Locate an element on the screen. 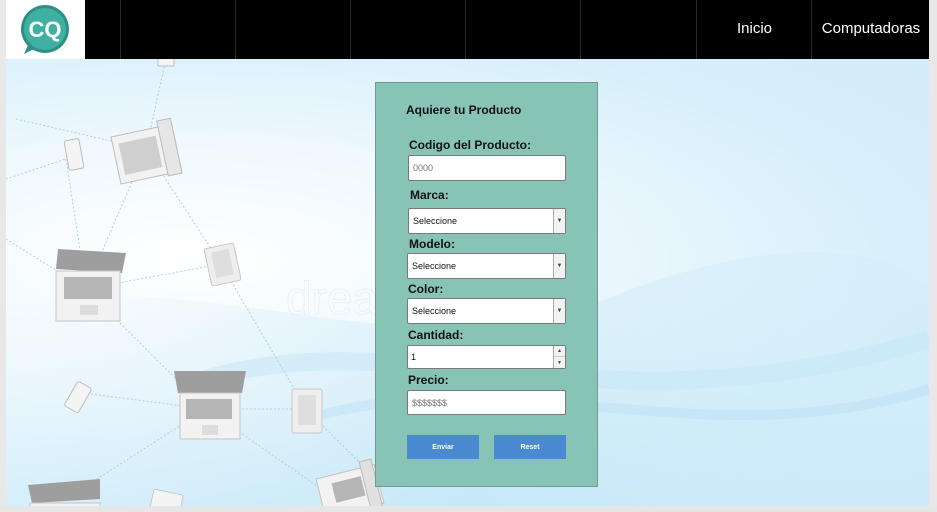  marca-selected-value: Seleccione is located at coordinates (435, 221).